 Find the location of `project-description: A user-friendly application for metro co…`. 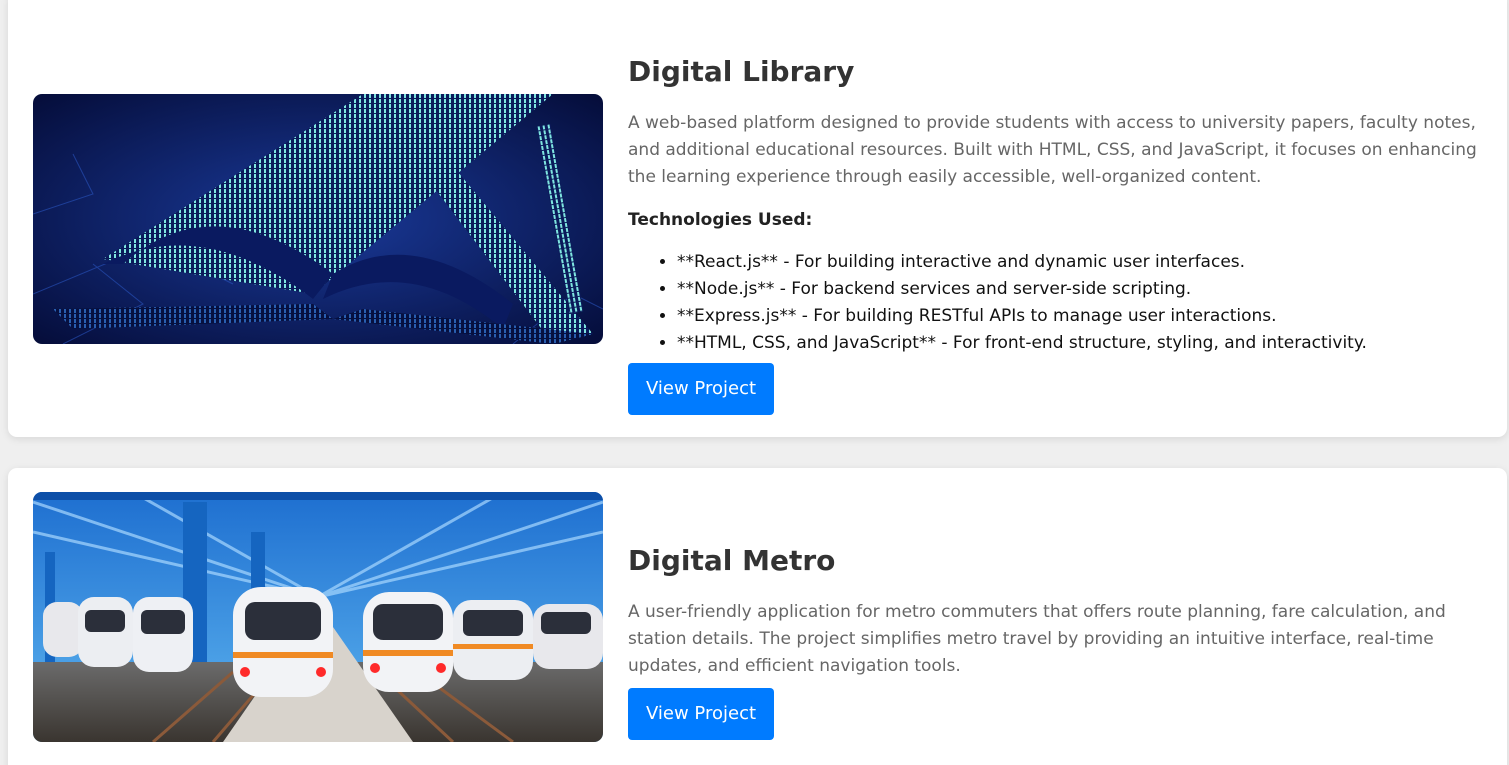

project-description: A user-friendly application for metro co… is located at coordinates (1037, 639).